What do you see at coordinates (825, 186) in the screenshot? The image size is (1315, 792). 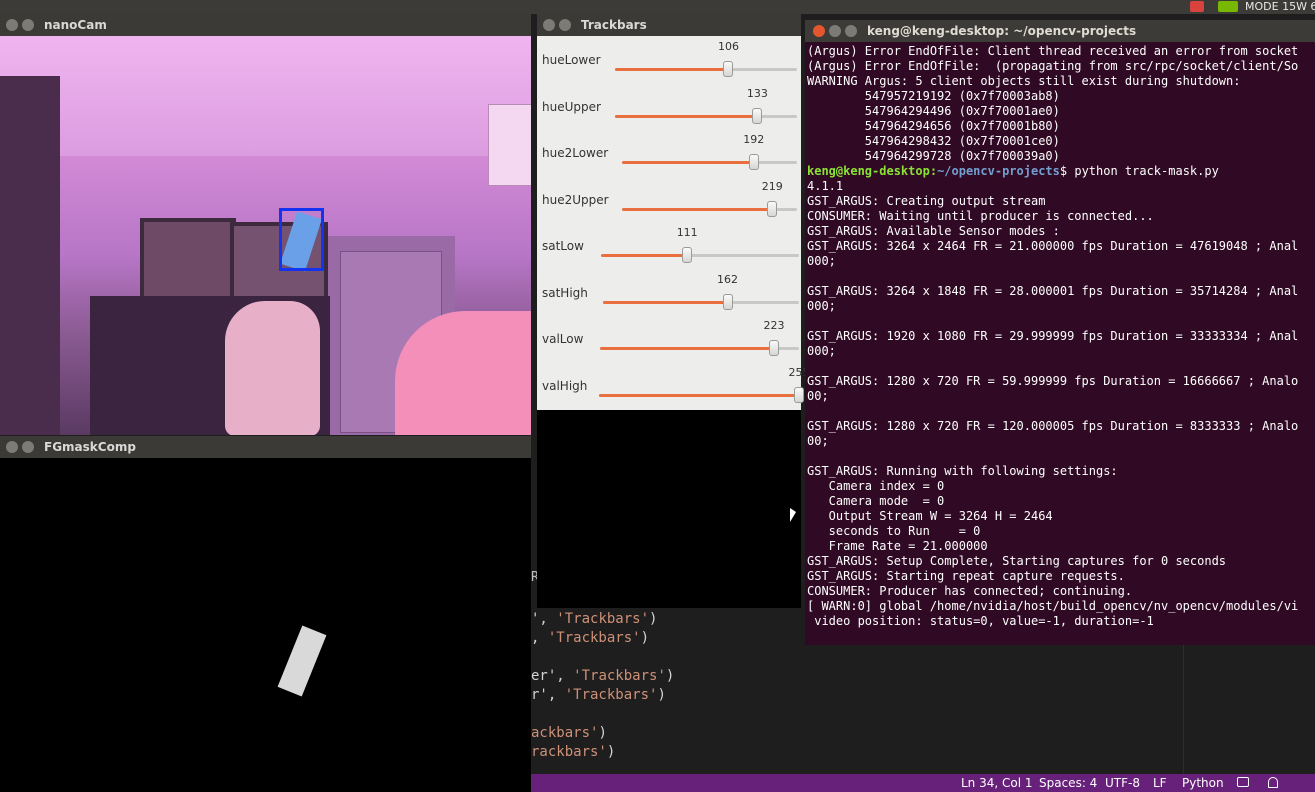 I see `terminal-line: 4.1.1` at bounding box center [825, 186].